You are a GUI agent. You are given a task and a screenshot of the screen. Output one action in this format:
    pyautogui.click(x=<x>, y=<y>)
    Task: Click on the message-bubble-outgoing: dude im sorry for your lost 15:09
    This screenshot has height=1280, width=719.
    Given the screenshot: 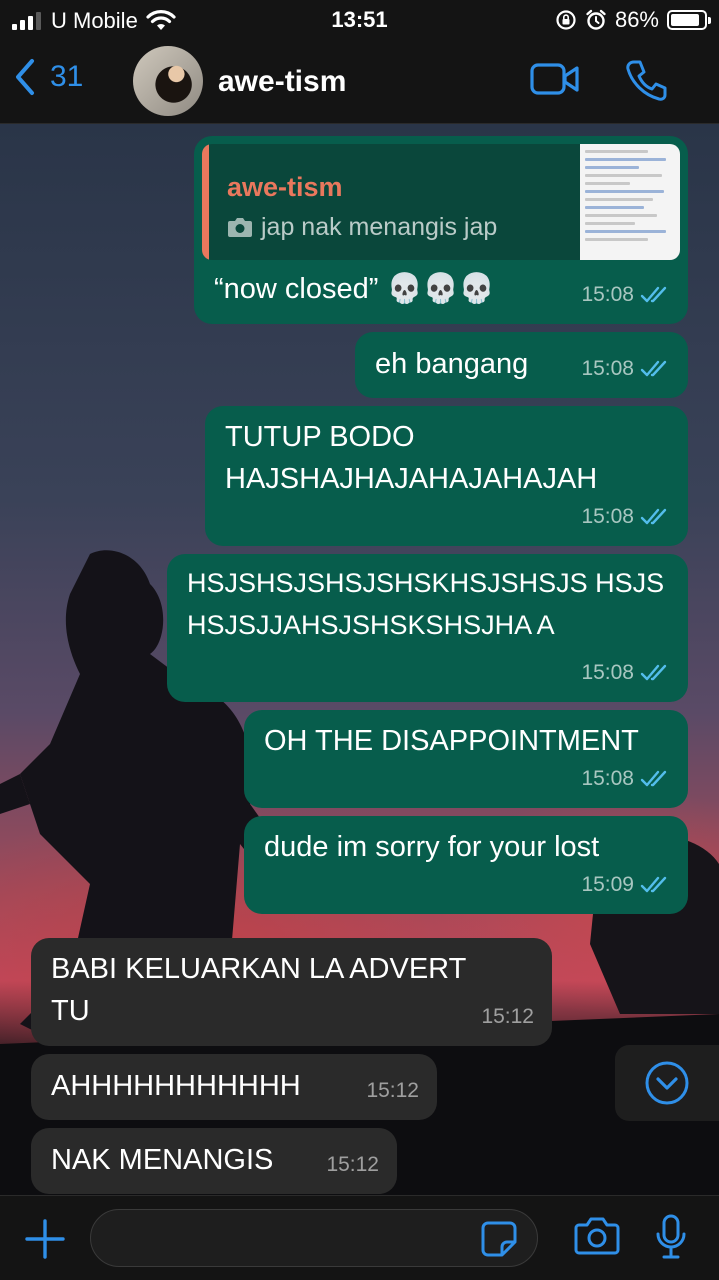 What is the action you would take?
    pyautogui.click(x=466, y=865)
    